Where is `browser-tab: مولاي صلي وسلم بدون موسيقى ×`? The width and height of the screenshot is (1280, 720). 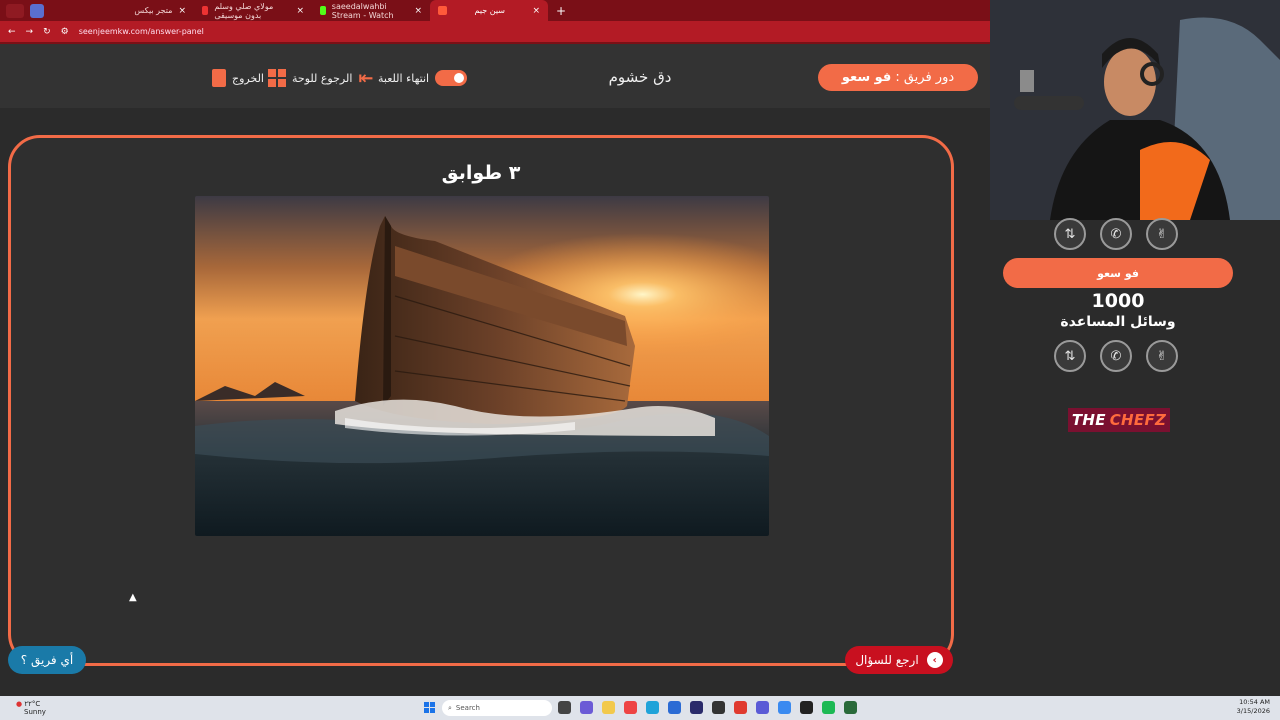
browser-tab: مولاي صلي وسلم بدون موسيقى × is located at coordinates (253, 10).